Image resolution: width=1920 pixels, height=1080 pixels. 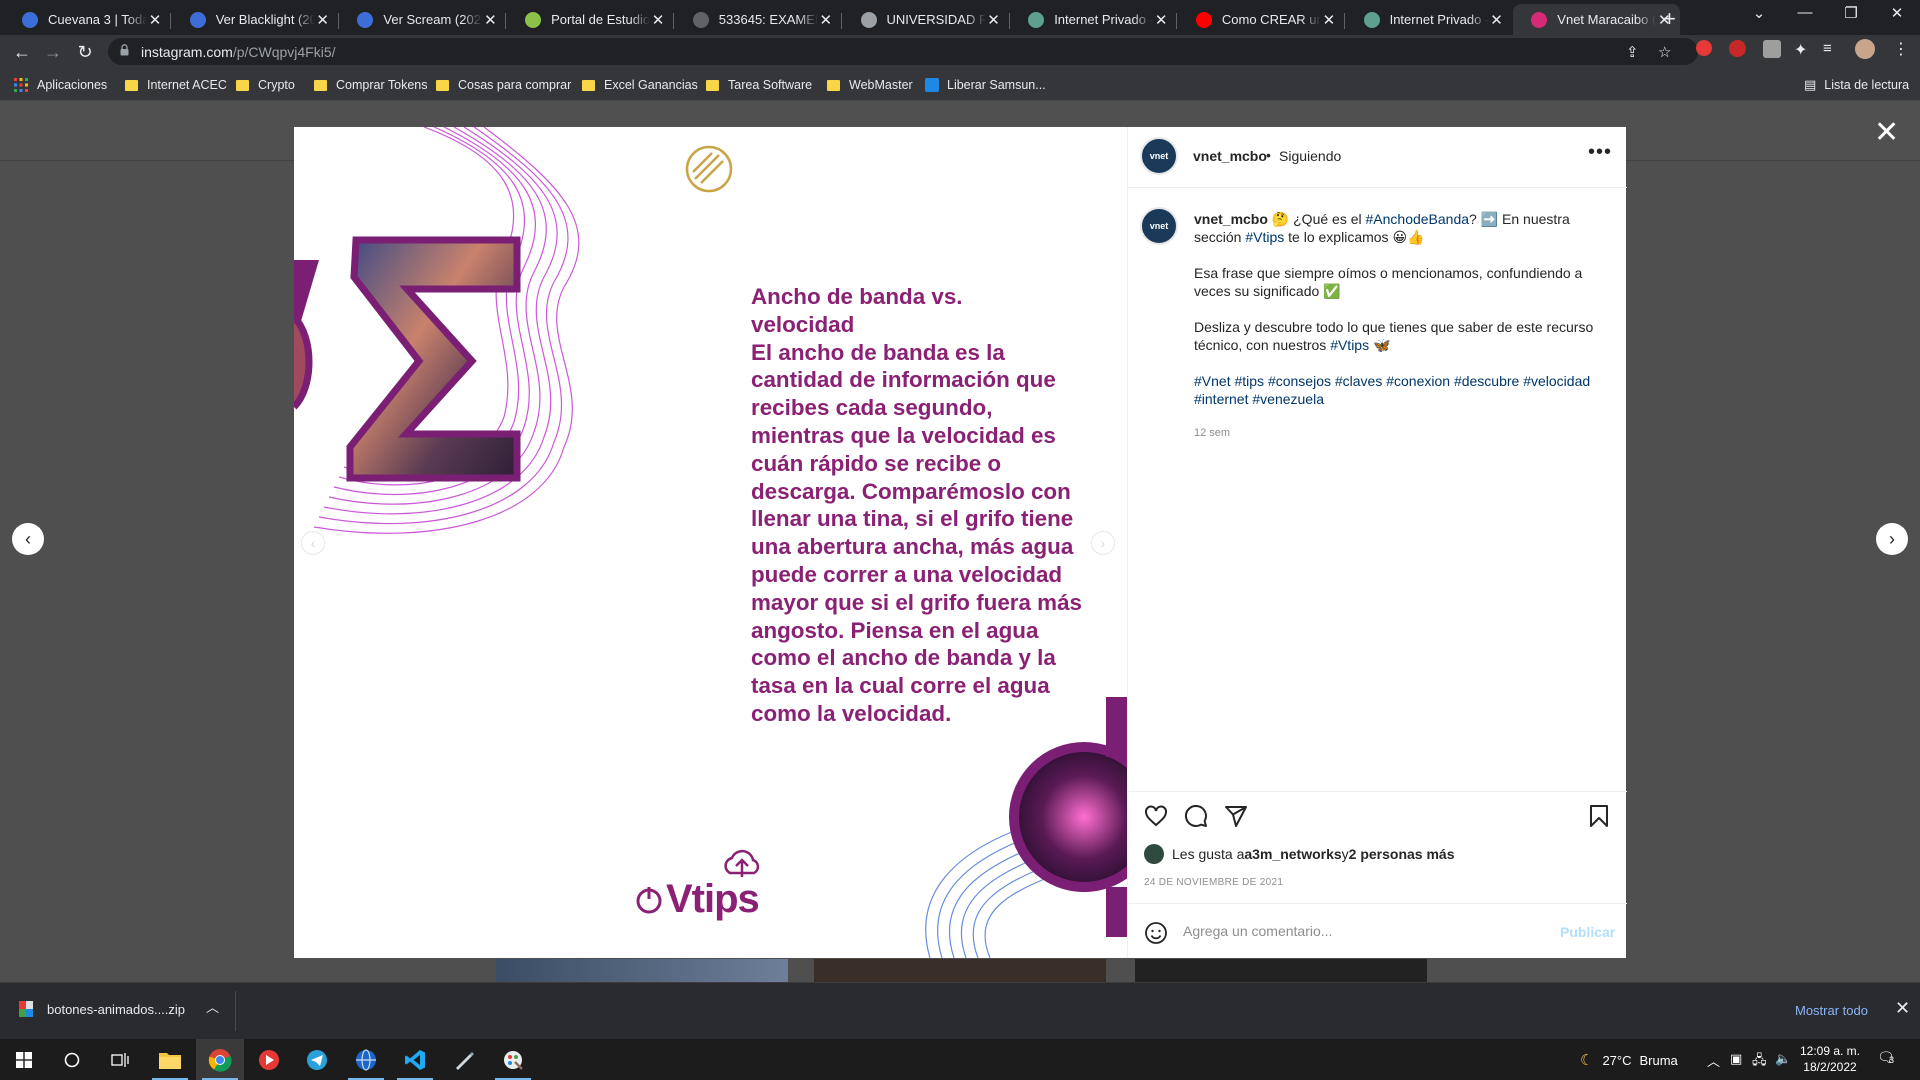 What do you see at coordinates (72, 1059) in the screenshot?
I see `search-button` at bounding box center [72, 1059].